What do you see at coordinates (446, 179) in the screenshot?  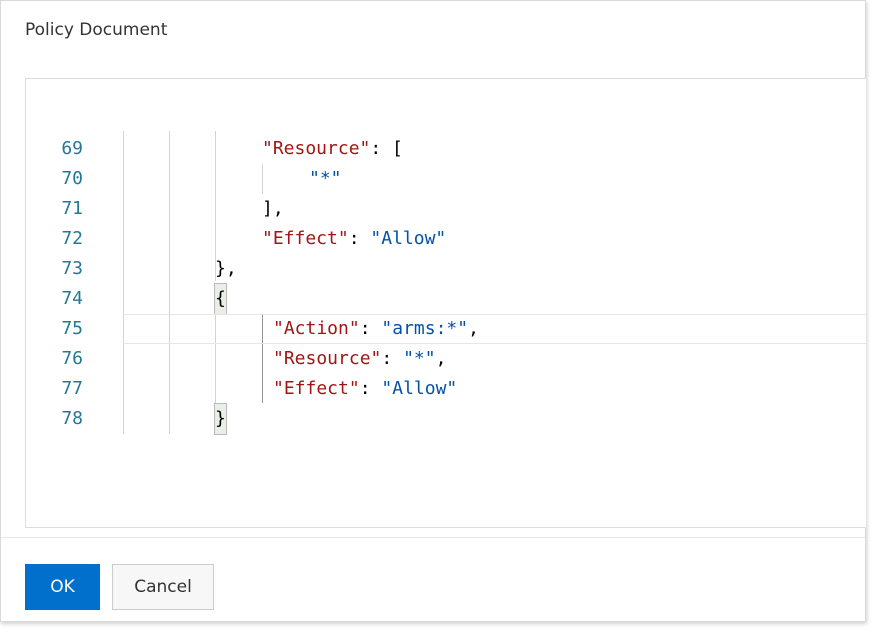 I see `line-number-row: 70` at bounding box center [446, 179].